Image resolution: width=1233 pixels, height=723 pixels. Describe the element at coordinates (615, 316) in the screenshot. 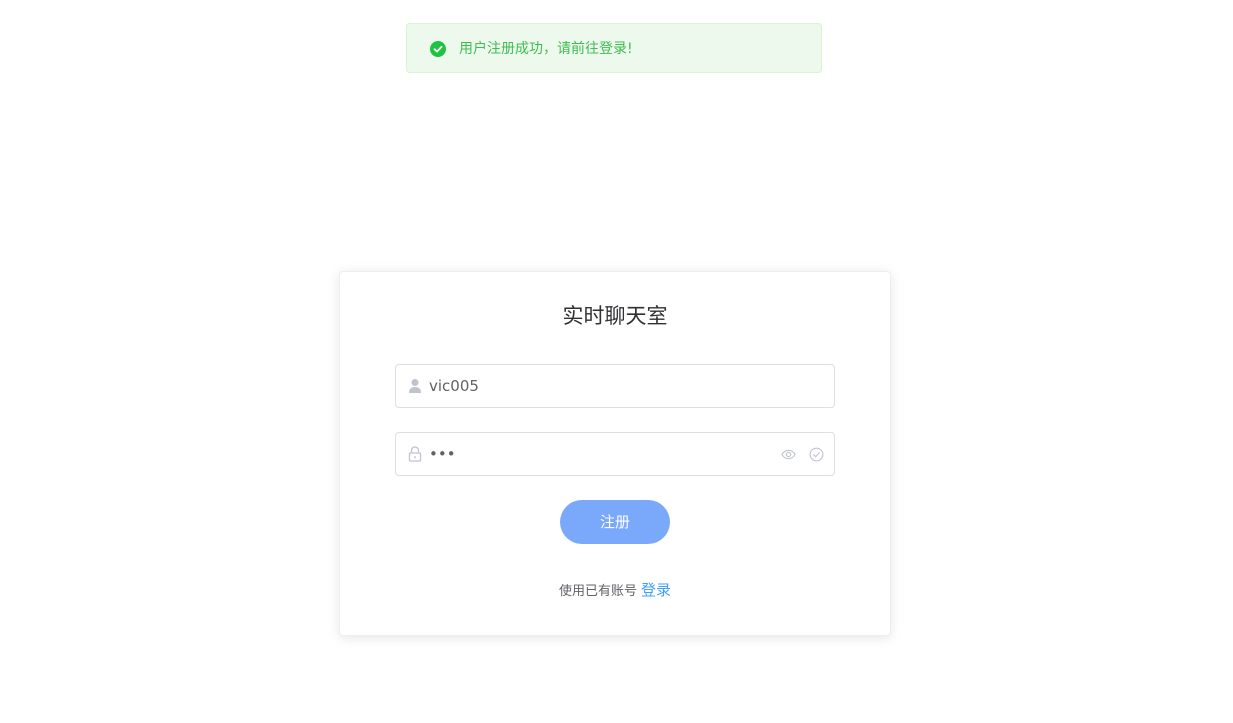

I see `page-title: 实时聊天室` at that location.